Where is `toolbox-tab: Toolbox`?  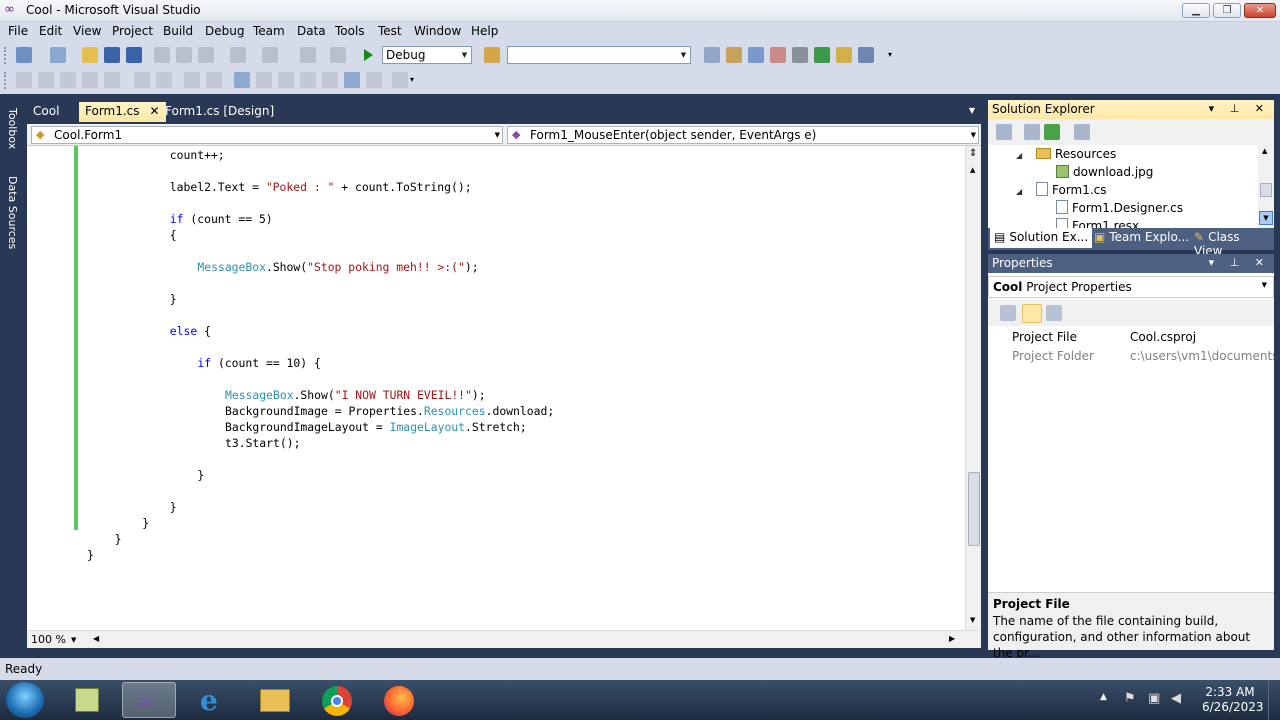 toolbox-tab: Toolbox is located at coordinates (10, 128).